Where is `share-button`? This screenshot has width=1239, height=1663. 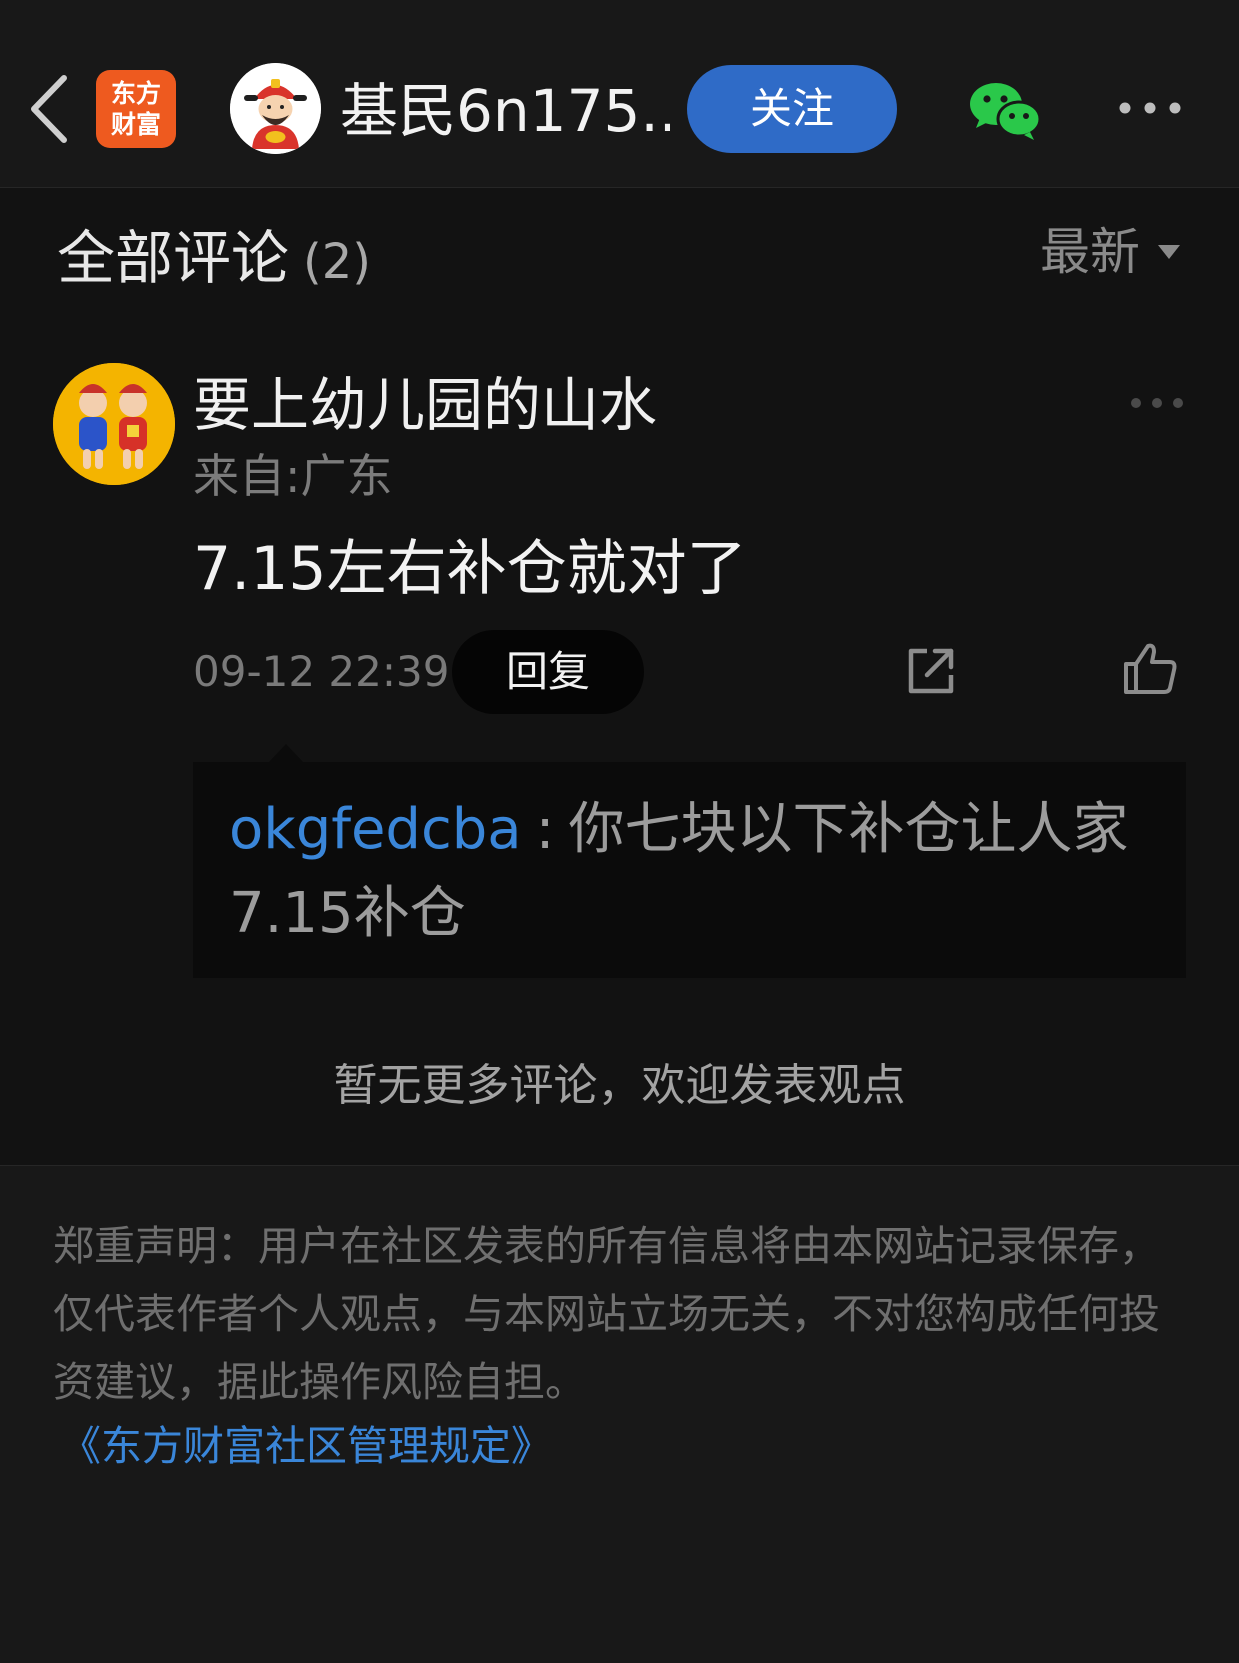 share-button is located at coordinates (931, 671).